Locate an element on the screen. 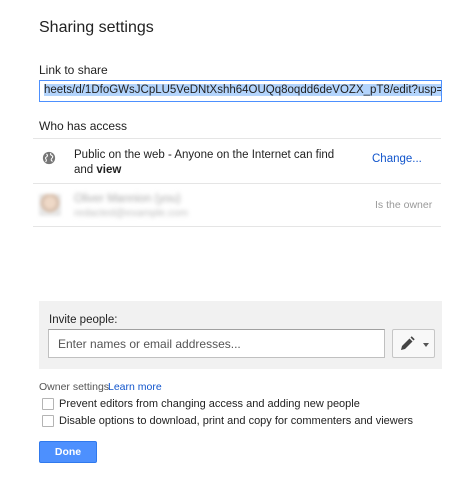 The height and width of the screenshot is (495, 474). permission-dropdown-button is located at coordinates (413, 343).